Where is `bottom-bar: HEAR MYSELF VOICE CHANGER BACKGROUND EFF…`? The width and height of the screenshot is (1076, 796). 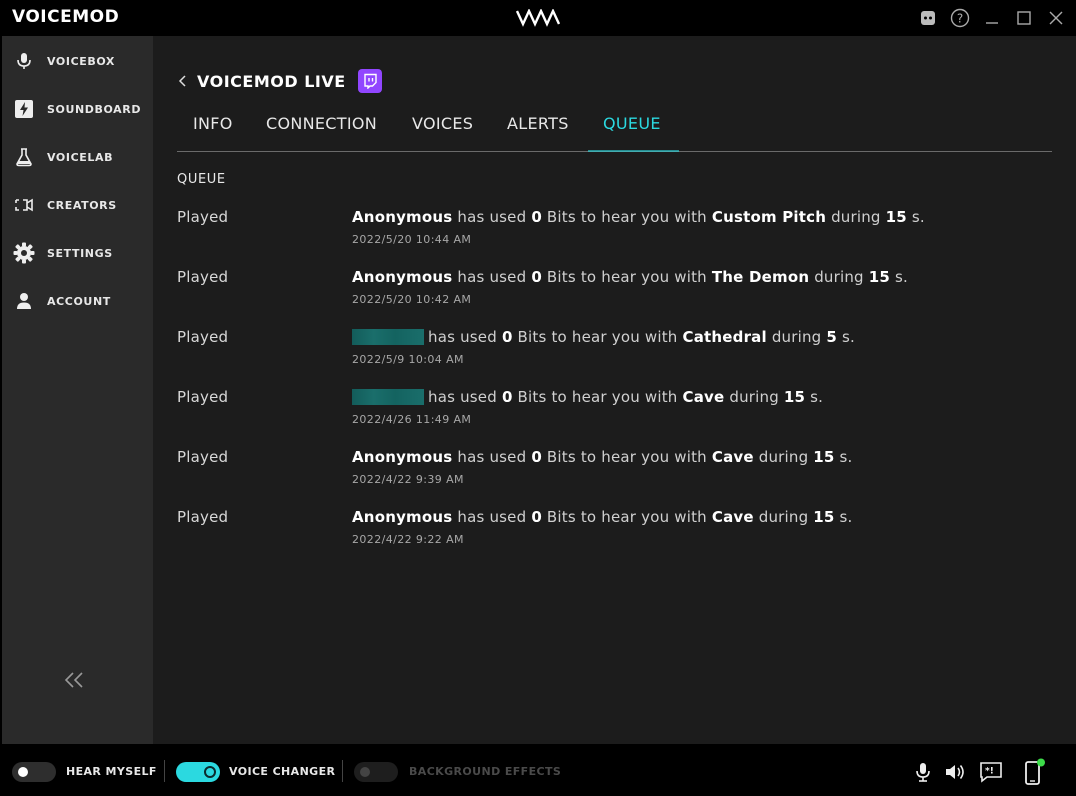
bottom-bar: HEAR MYSELF VOICE CHANGER BACKGROUND EFF… is located at coordinates (538, 770).